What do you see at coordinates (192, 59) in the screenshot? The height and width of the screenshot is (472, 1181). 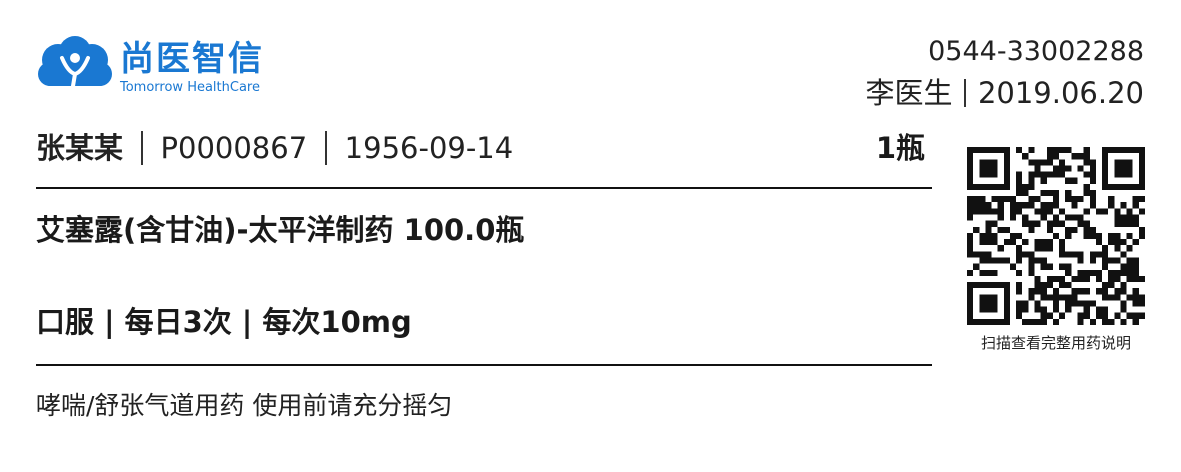 I see `brand-name-cn: 尚医智信` at bounding box center [192, 59].